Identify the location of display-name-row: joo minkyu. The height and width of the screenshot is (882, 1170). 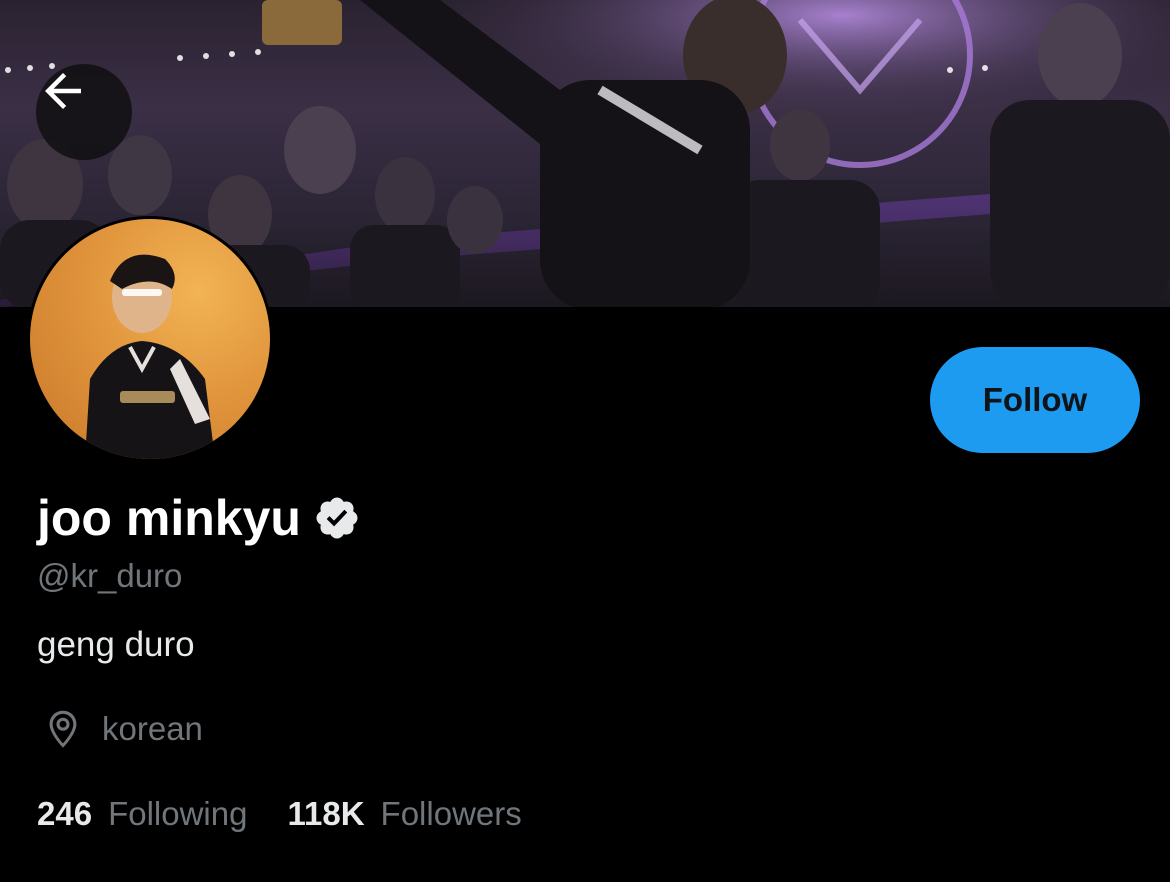
(199, 518).